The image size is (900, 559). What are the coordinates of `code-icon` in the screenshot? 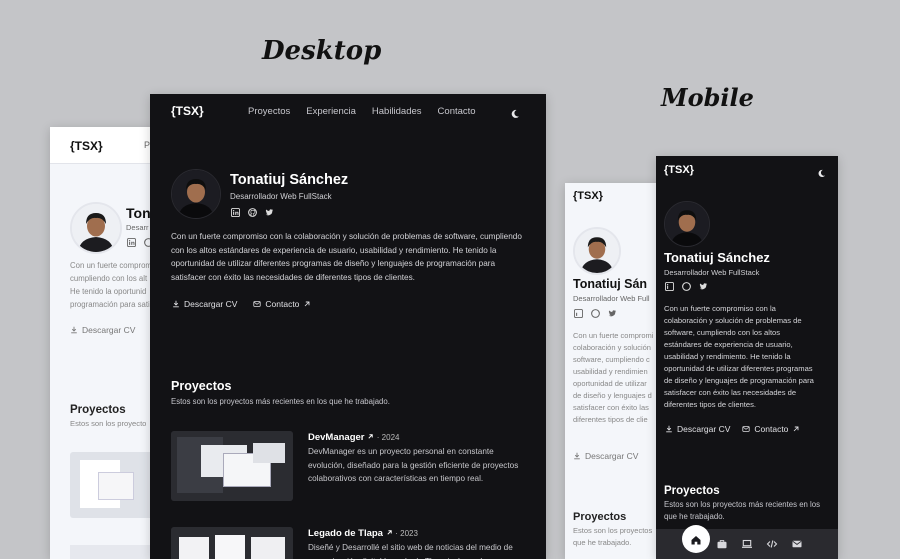 It's located at (772, 543).